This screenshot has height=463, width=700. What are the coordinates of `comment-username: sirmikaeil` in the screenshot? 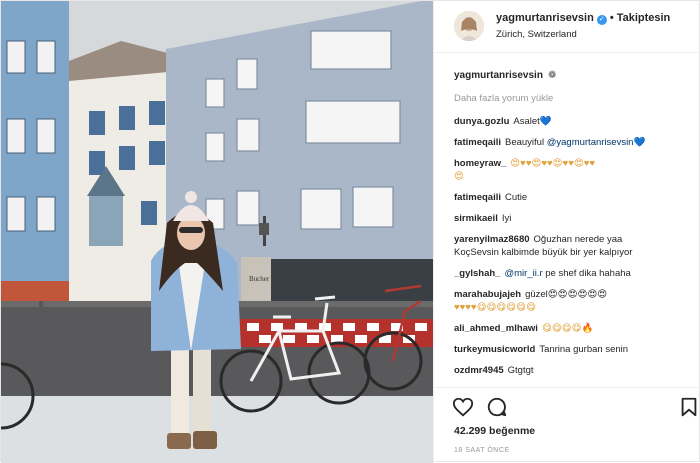 It's located at (476, 218).